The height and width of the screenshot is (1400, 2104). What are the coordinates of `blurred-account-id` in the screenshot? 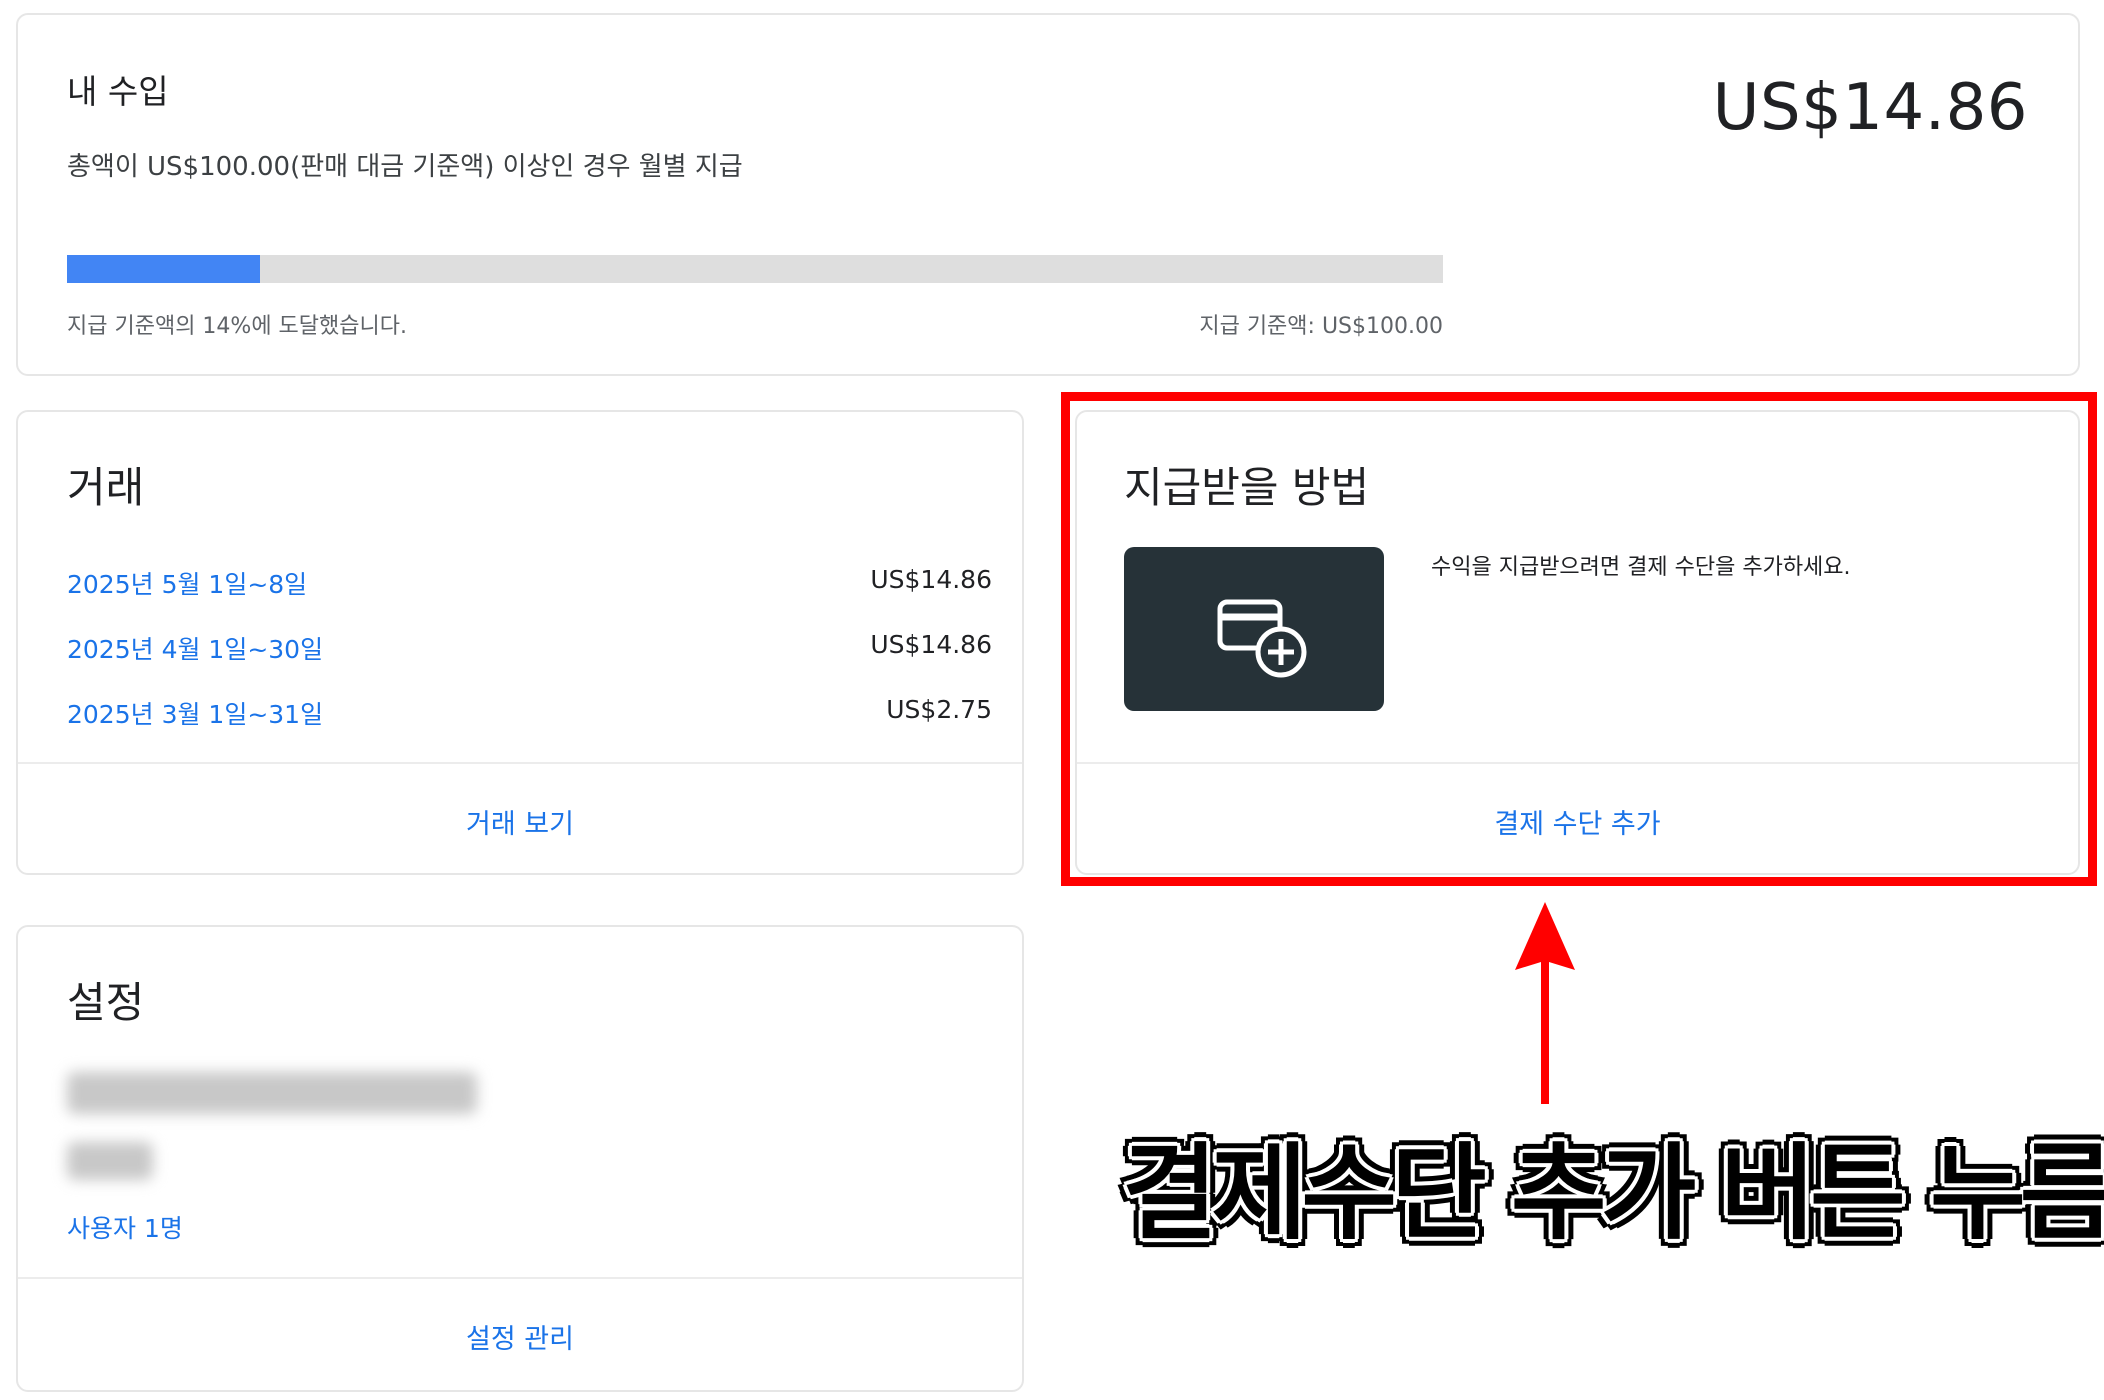 It's located at (110, 1161).